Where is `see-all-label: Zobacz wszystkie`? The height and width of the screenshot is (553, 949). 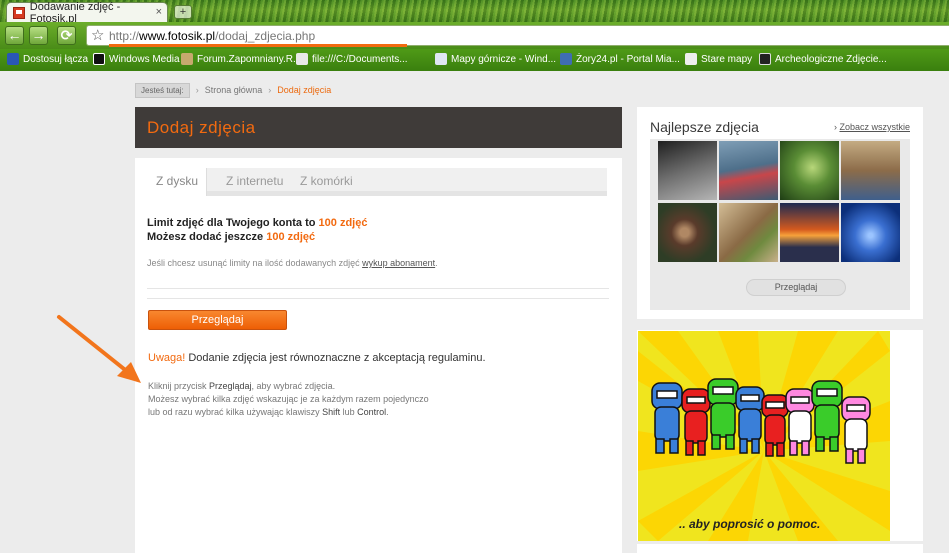
see-all-label: Zobacz wszystkie is located at coordinates (874, 127).